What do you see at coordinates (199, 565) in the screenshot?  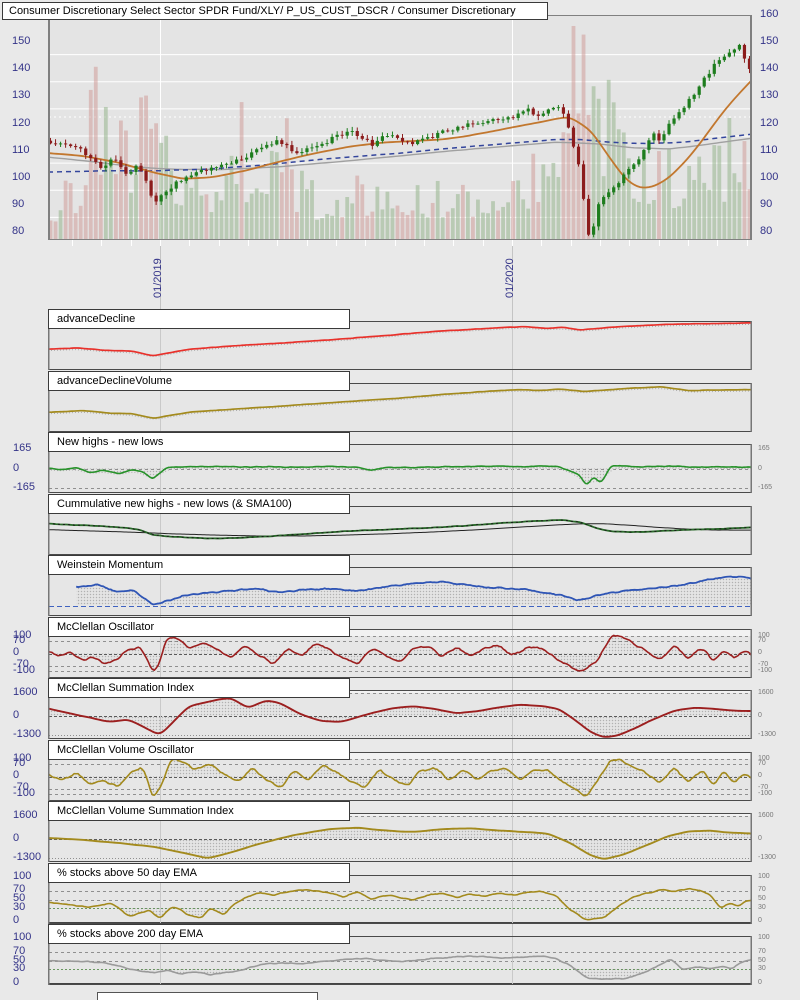 I see `indicator-panel-title: Weinstein Momentum` at bounding box center [199, 565].